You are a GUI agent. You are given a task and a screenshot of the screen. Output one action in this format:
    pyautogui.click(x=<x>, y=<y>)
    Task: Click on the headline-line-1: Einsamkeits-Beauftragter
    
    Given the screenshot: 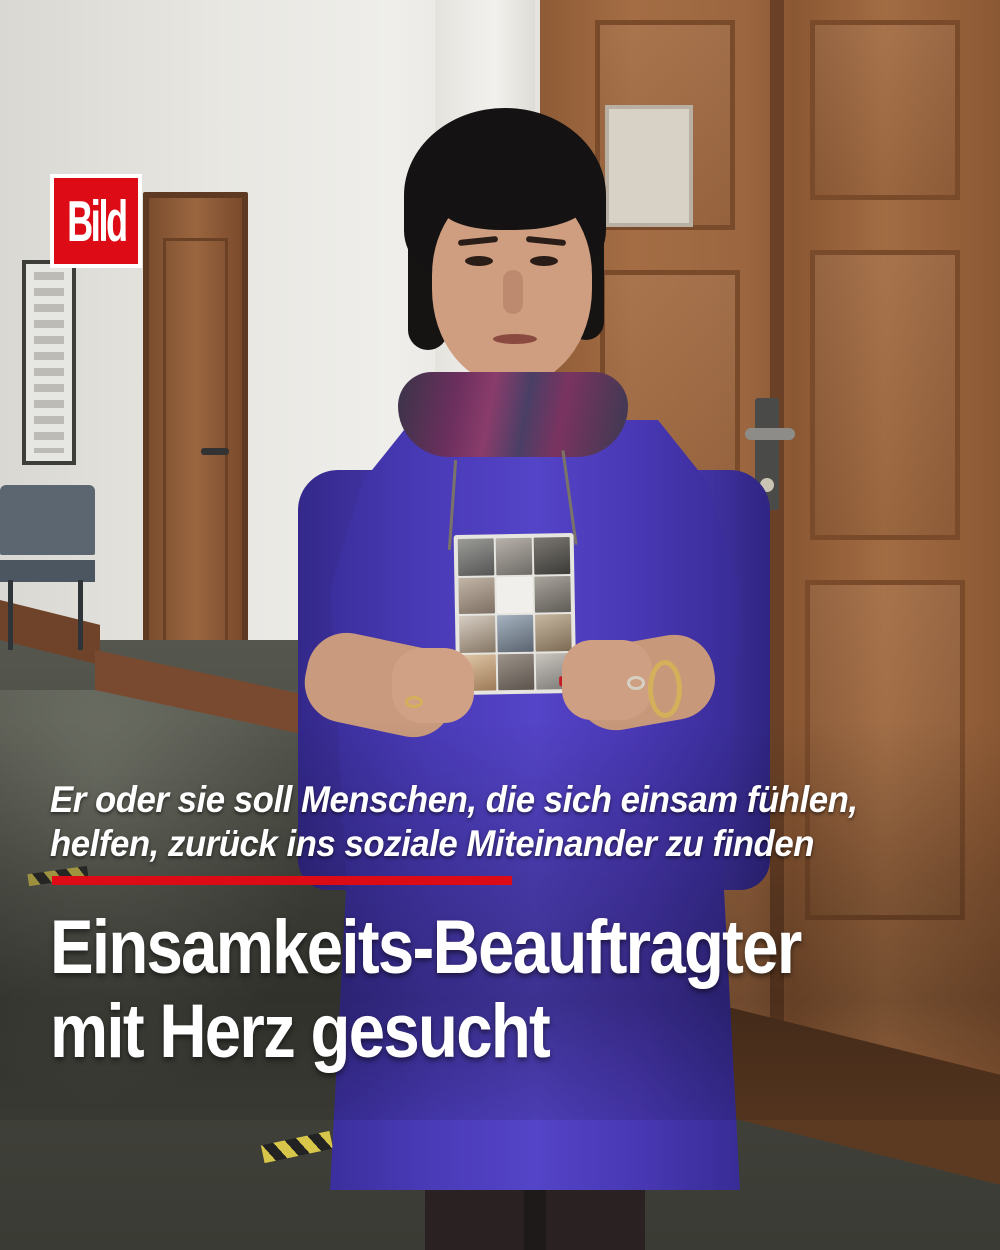 What is the action you would take?
    pyautogui.click(x=426, y=947)
    